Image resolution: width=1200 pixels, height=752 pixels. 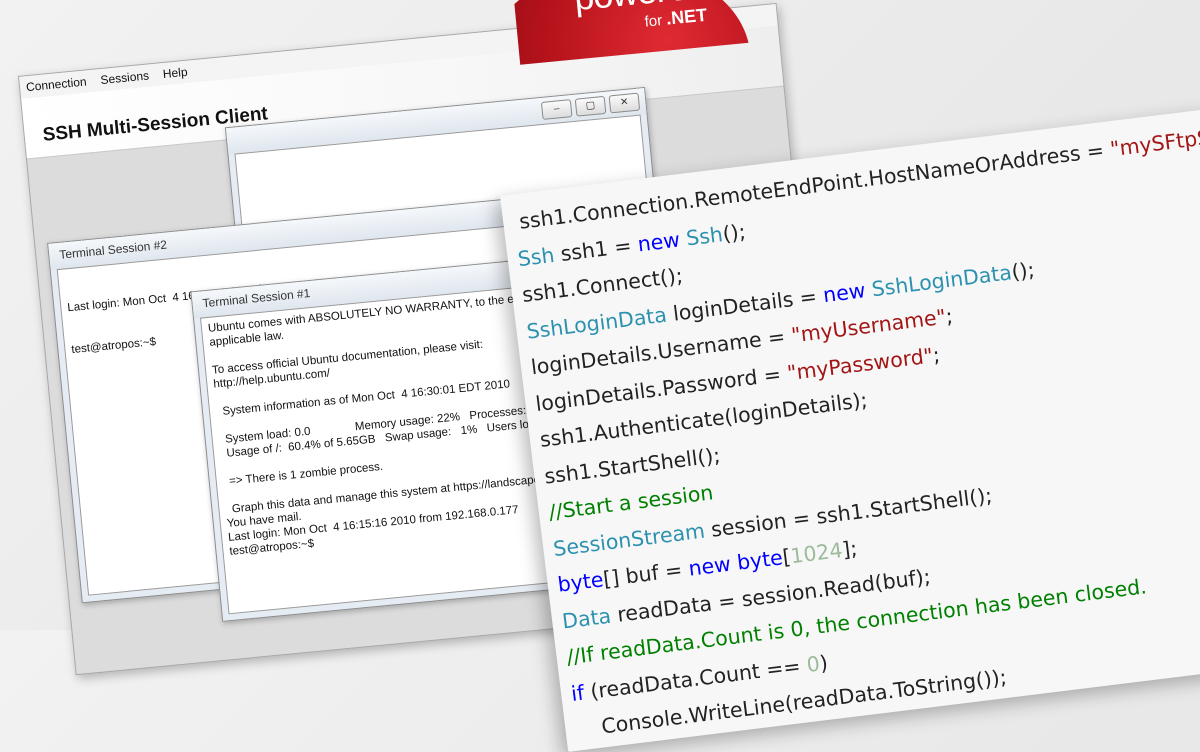 I want to click on menu-sessions: Sessions, so click(x=125, y=77).